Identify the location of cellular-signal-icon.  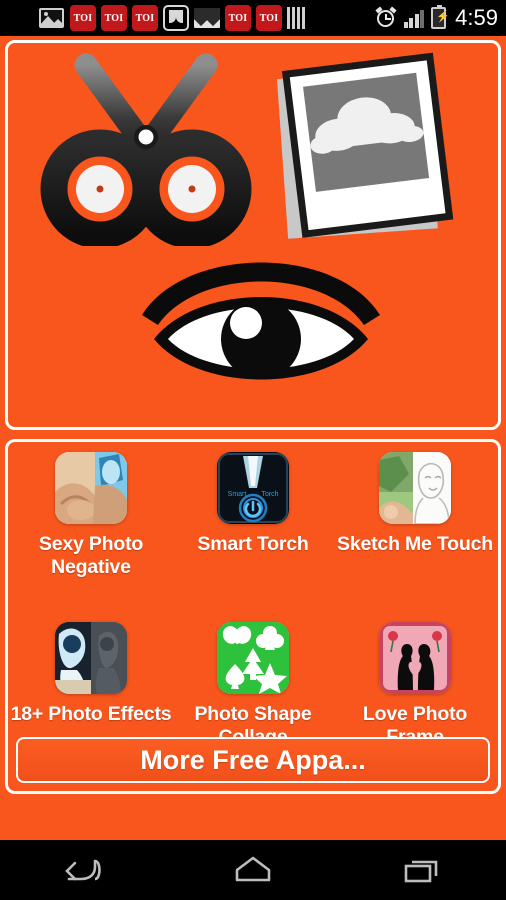
(414, 18).